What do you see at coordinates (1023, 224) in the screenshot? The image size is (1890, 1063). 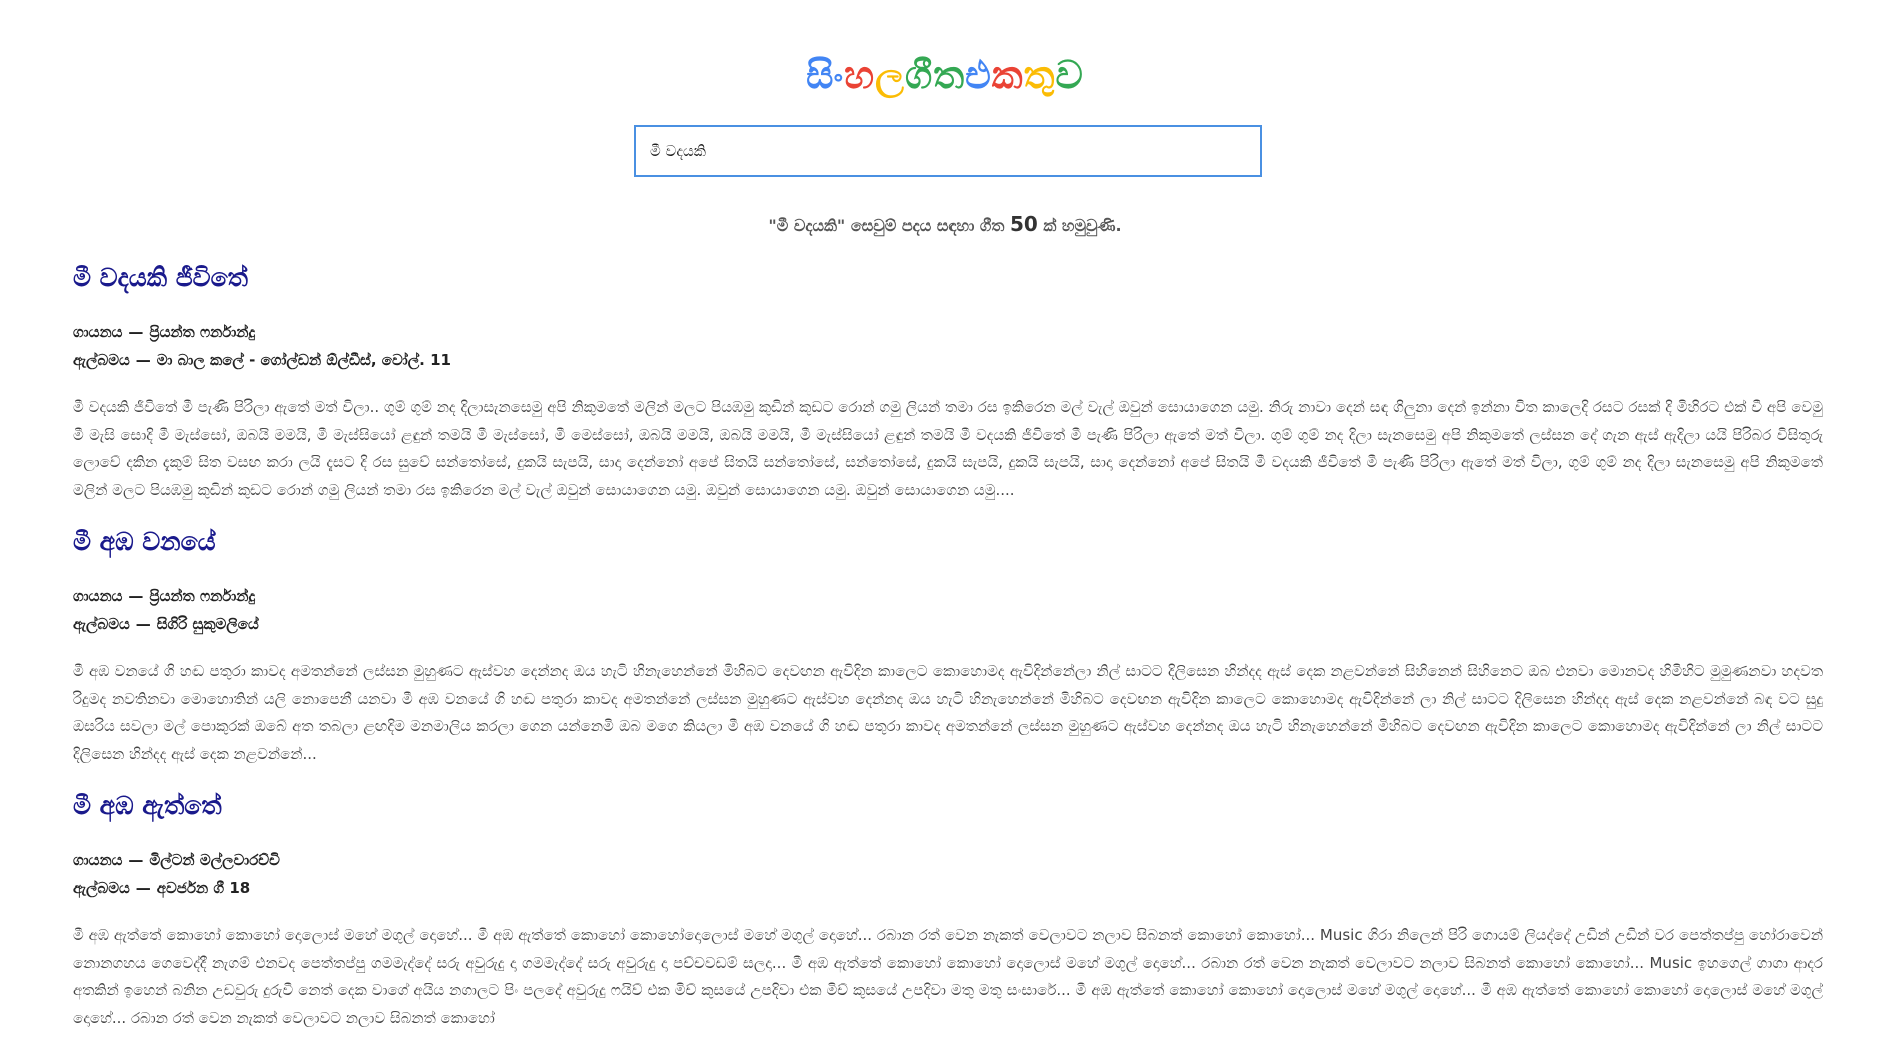 I see `result-count-number: 50` at bounding box center [1023, 224].